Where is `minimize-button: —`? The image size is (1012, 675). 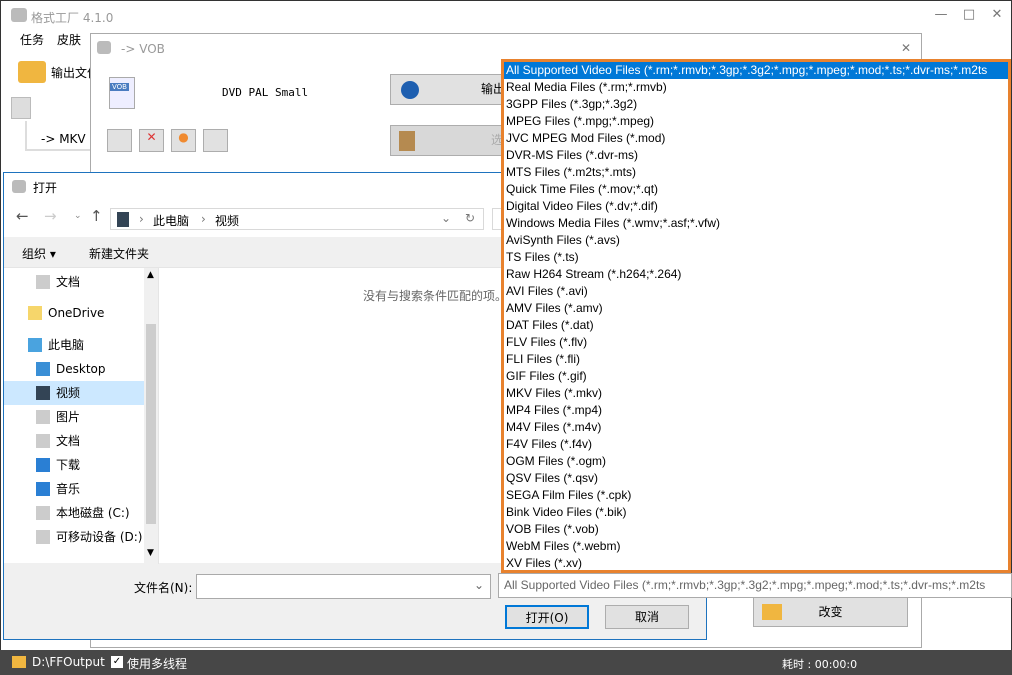 minimize-button: — is located at coordinates (941, 14).